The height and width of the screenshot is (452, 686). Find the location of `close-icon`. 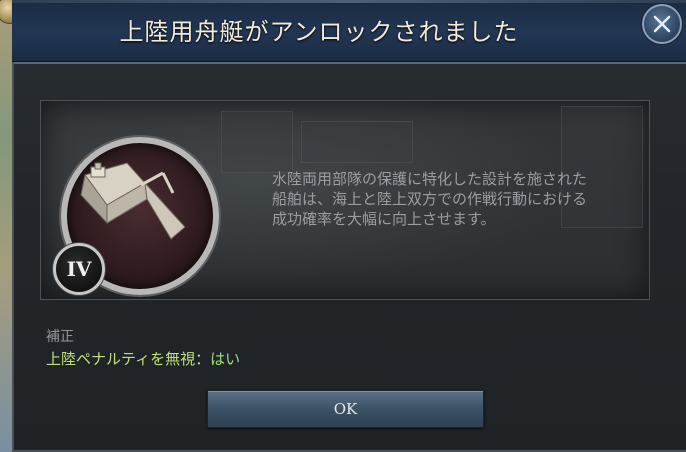

close-icon is located at coordinates (662, 24).